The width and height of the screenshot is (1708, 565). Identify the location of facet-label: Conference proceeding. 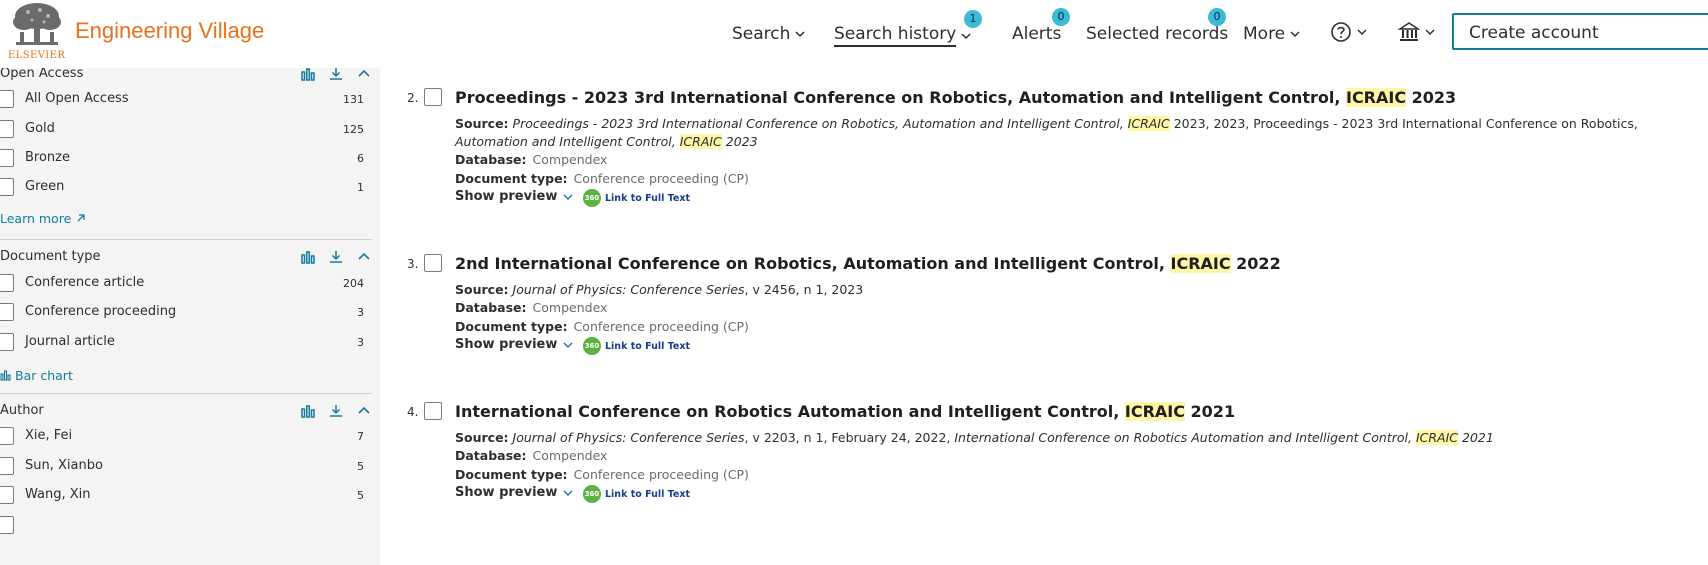
(101, 311).